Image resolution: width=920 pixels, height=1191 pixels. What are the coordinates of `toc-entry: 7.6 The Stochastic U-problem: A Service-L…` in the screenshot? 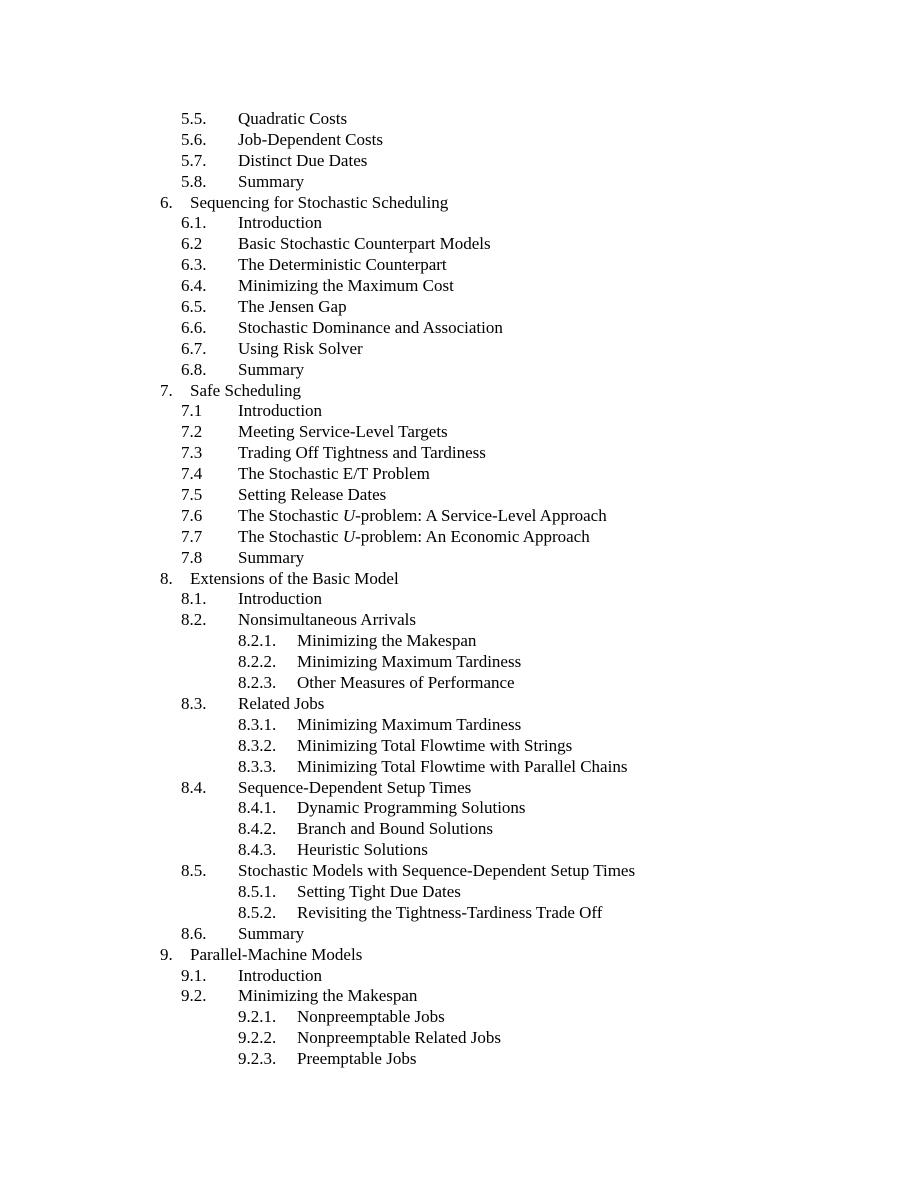 It's located at (460, 516).